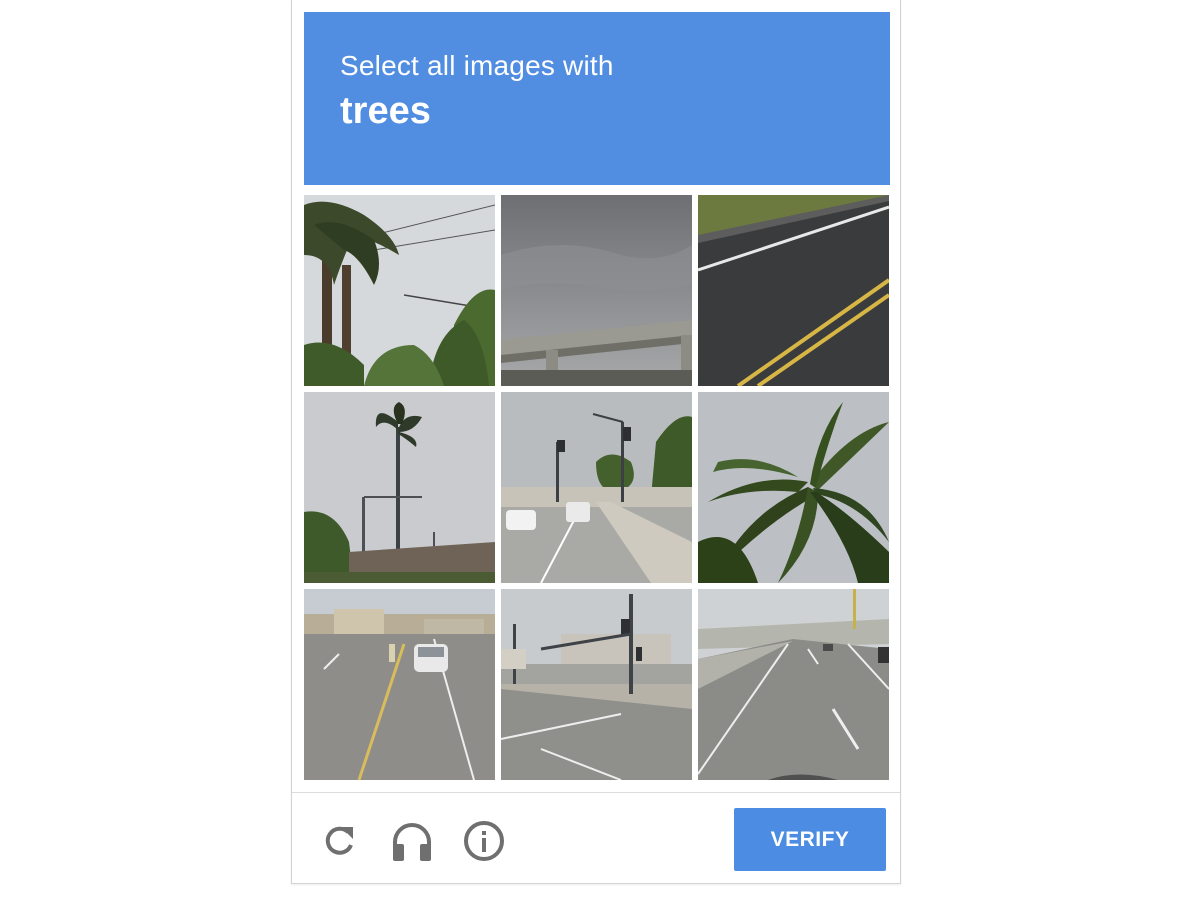  Describe the element at coordinates (385, 111) in the screenshot. I see `challenge-keyword: trees` at that location.